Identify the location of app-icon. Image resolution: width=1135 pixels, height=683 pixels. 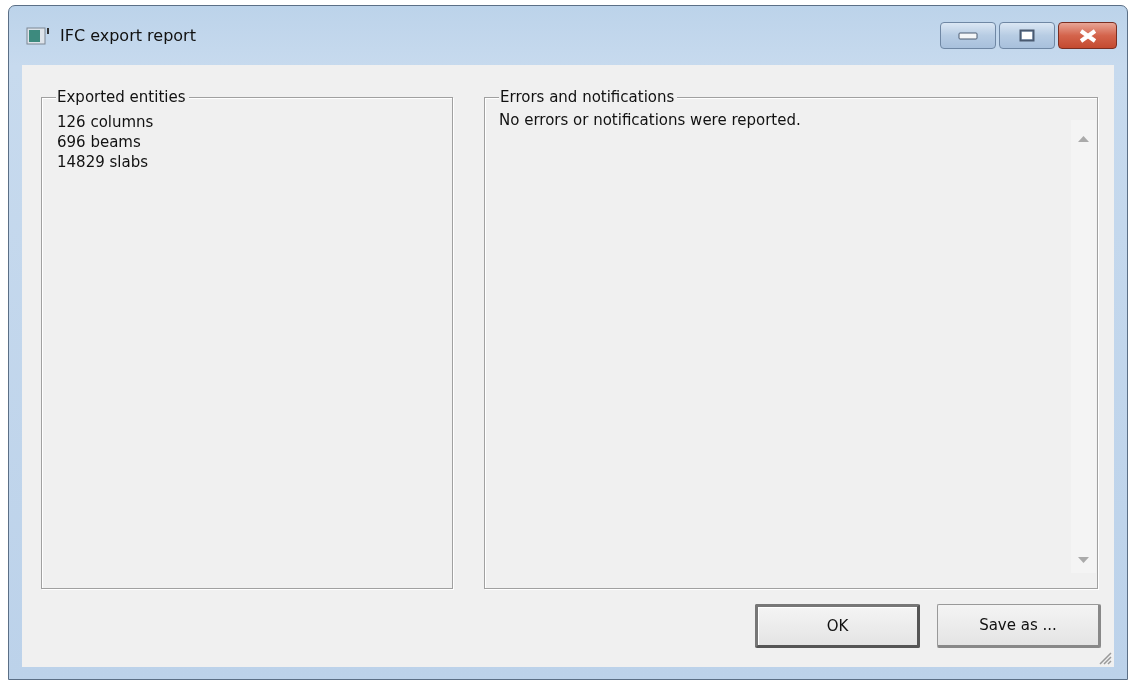
(38, 35).